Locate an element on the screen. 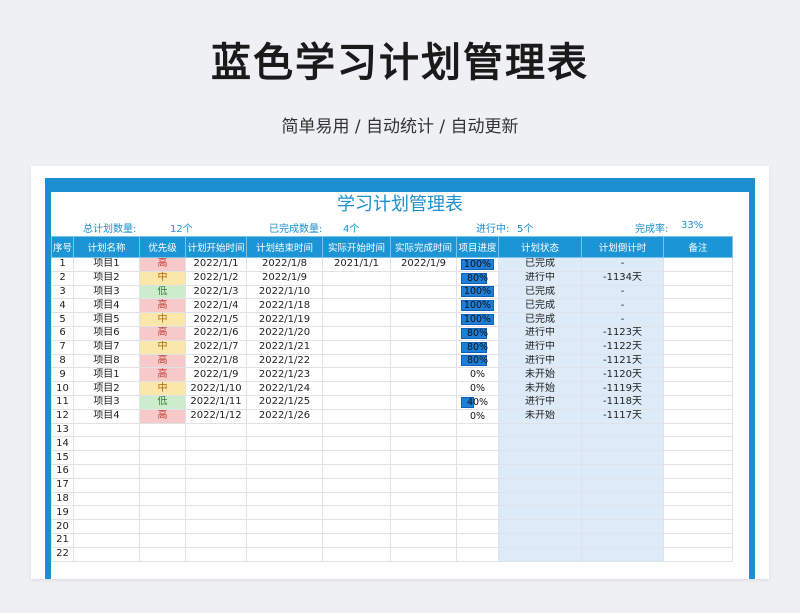  row-number-cell: 3 is located at coordinates (62, 292).